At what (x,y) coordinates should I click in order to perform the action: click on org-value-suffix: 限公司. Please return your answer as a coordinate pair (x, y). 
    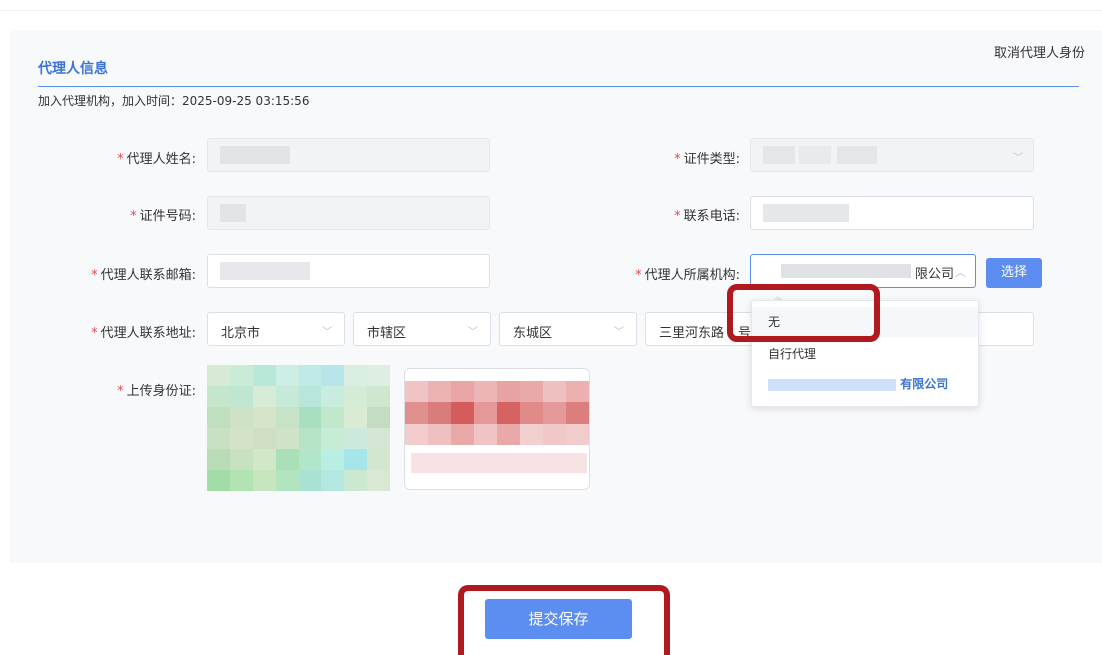
    Looking at the image, I should click on (935, 274).